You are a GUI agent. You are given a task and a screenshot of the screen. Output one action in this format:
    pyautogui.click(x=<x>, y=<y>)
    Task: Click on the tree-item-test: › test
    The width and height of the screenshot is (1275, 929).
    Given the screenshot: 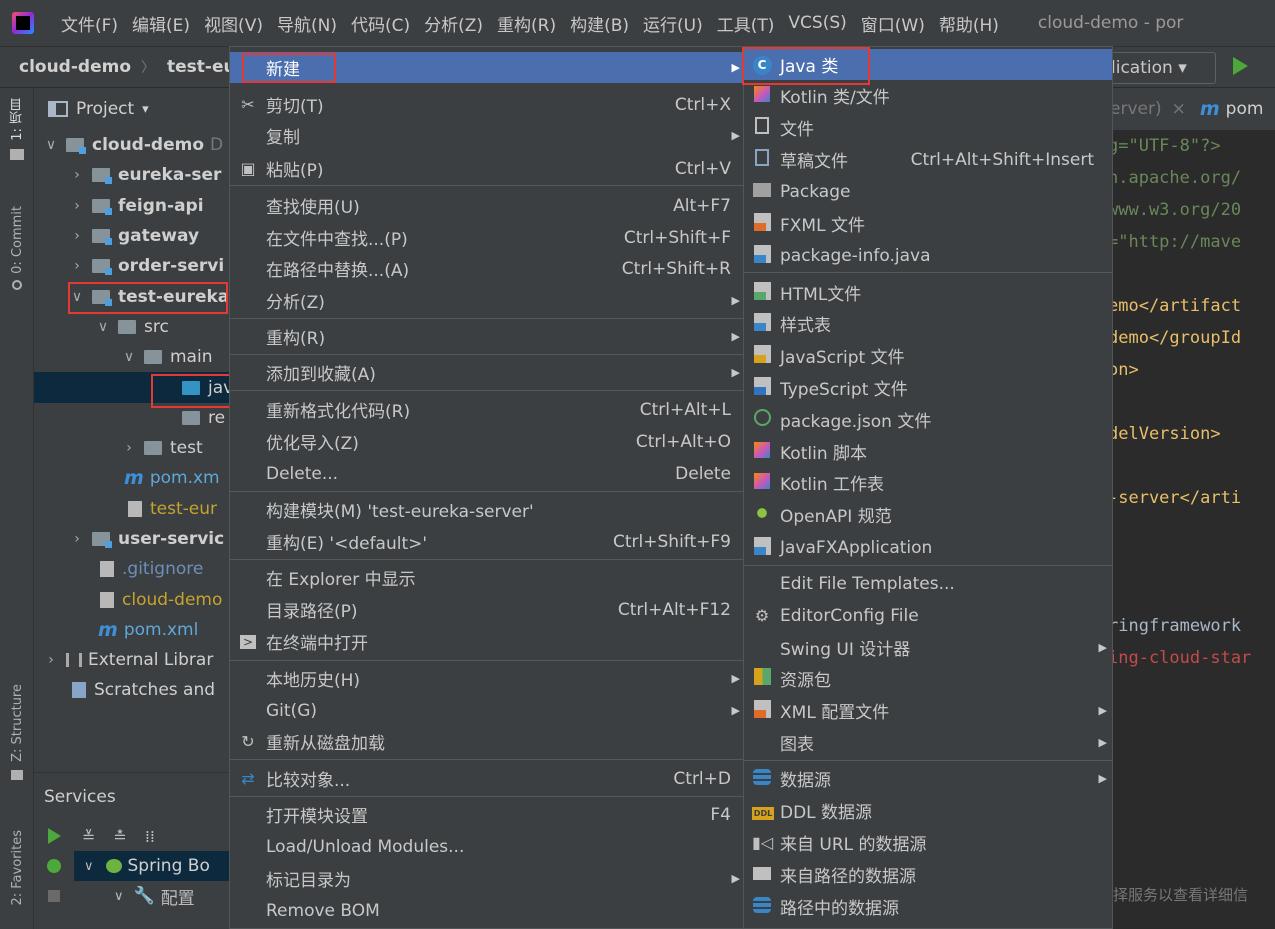 What is the action you would take?
    pyautogui.click(x=134, y=448)
    